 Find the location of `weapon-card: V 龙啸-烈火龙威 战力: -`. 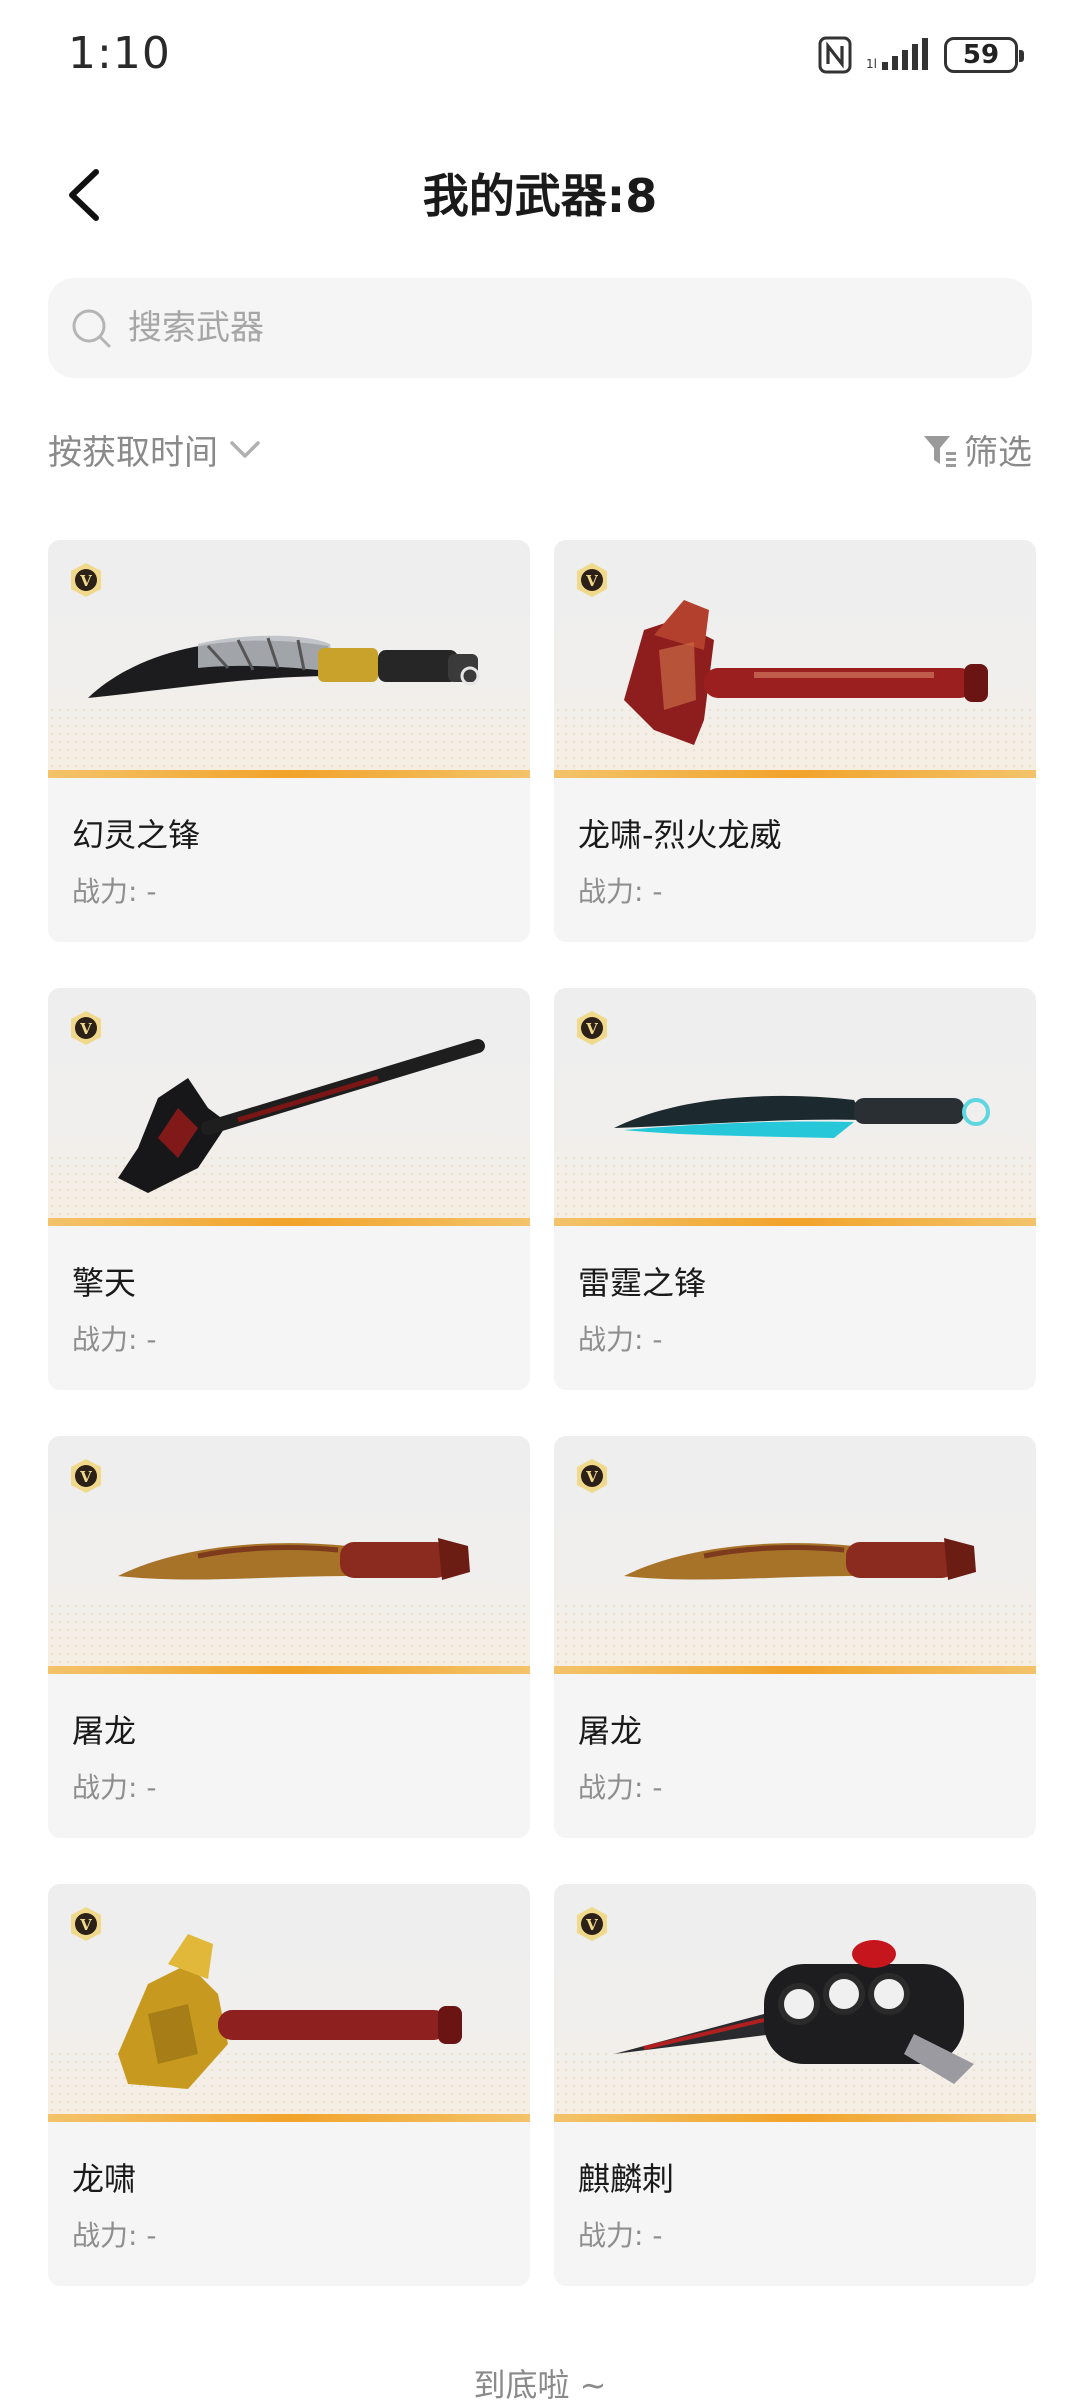

weapon-card: V 龙啸-烈火龙威 战力: - is located at coordinates (795, 741).